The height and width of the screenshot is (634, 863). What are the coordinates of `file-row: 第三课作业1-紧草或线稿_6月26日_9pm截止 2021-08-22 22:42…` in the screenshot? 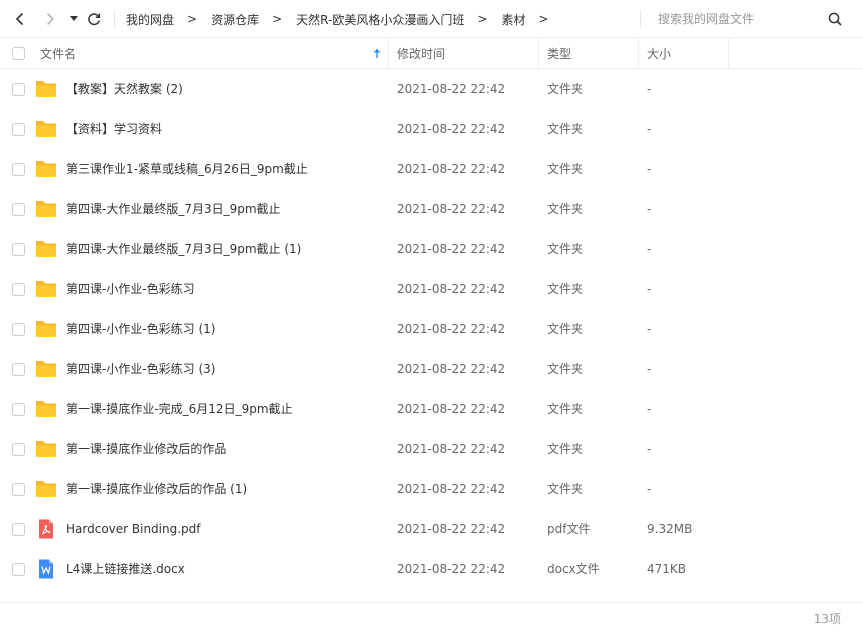 It's located at (431, 169).